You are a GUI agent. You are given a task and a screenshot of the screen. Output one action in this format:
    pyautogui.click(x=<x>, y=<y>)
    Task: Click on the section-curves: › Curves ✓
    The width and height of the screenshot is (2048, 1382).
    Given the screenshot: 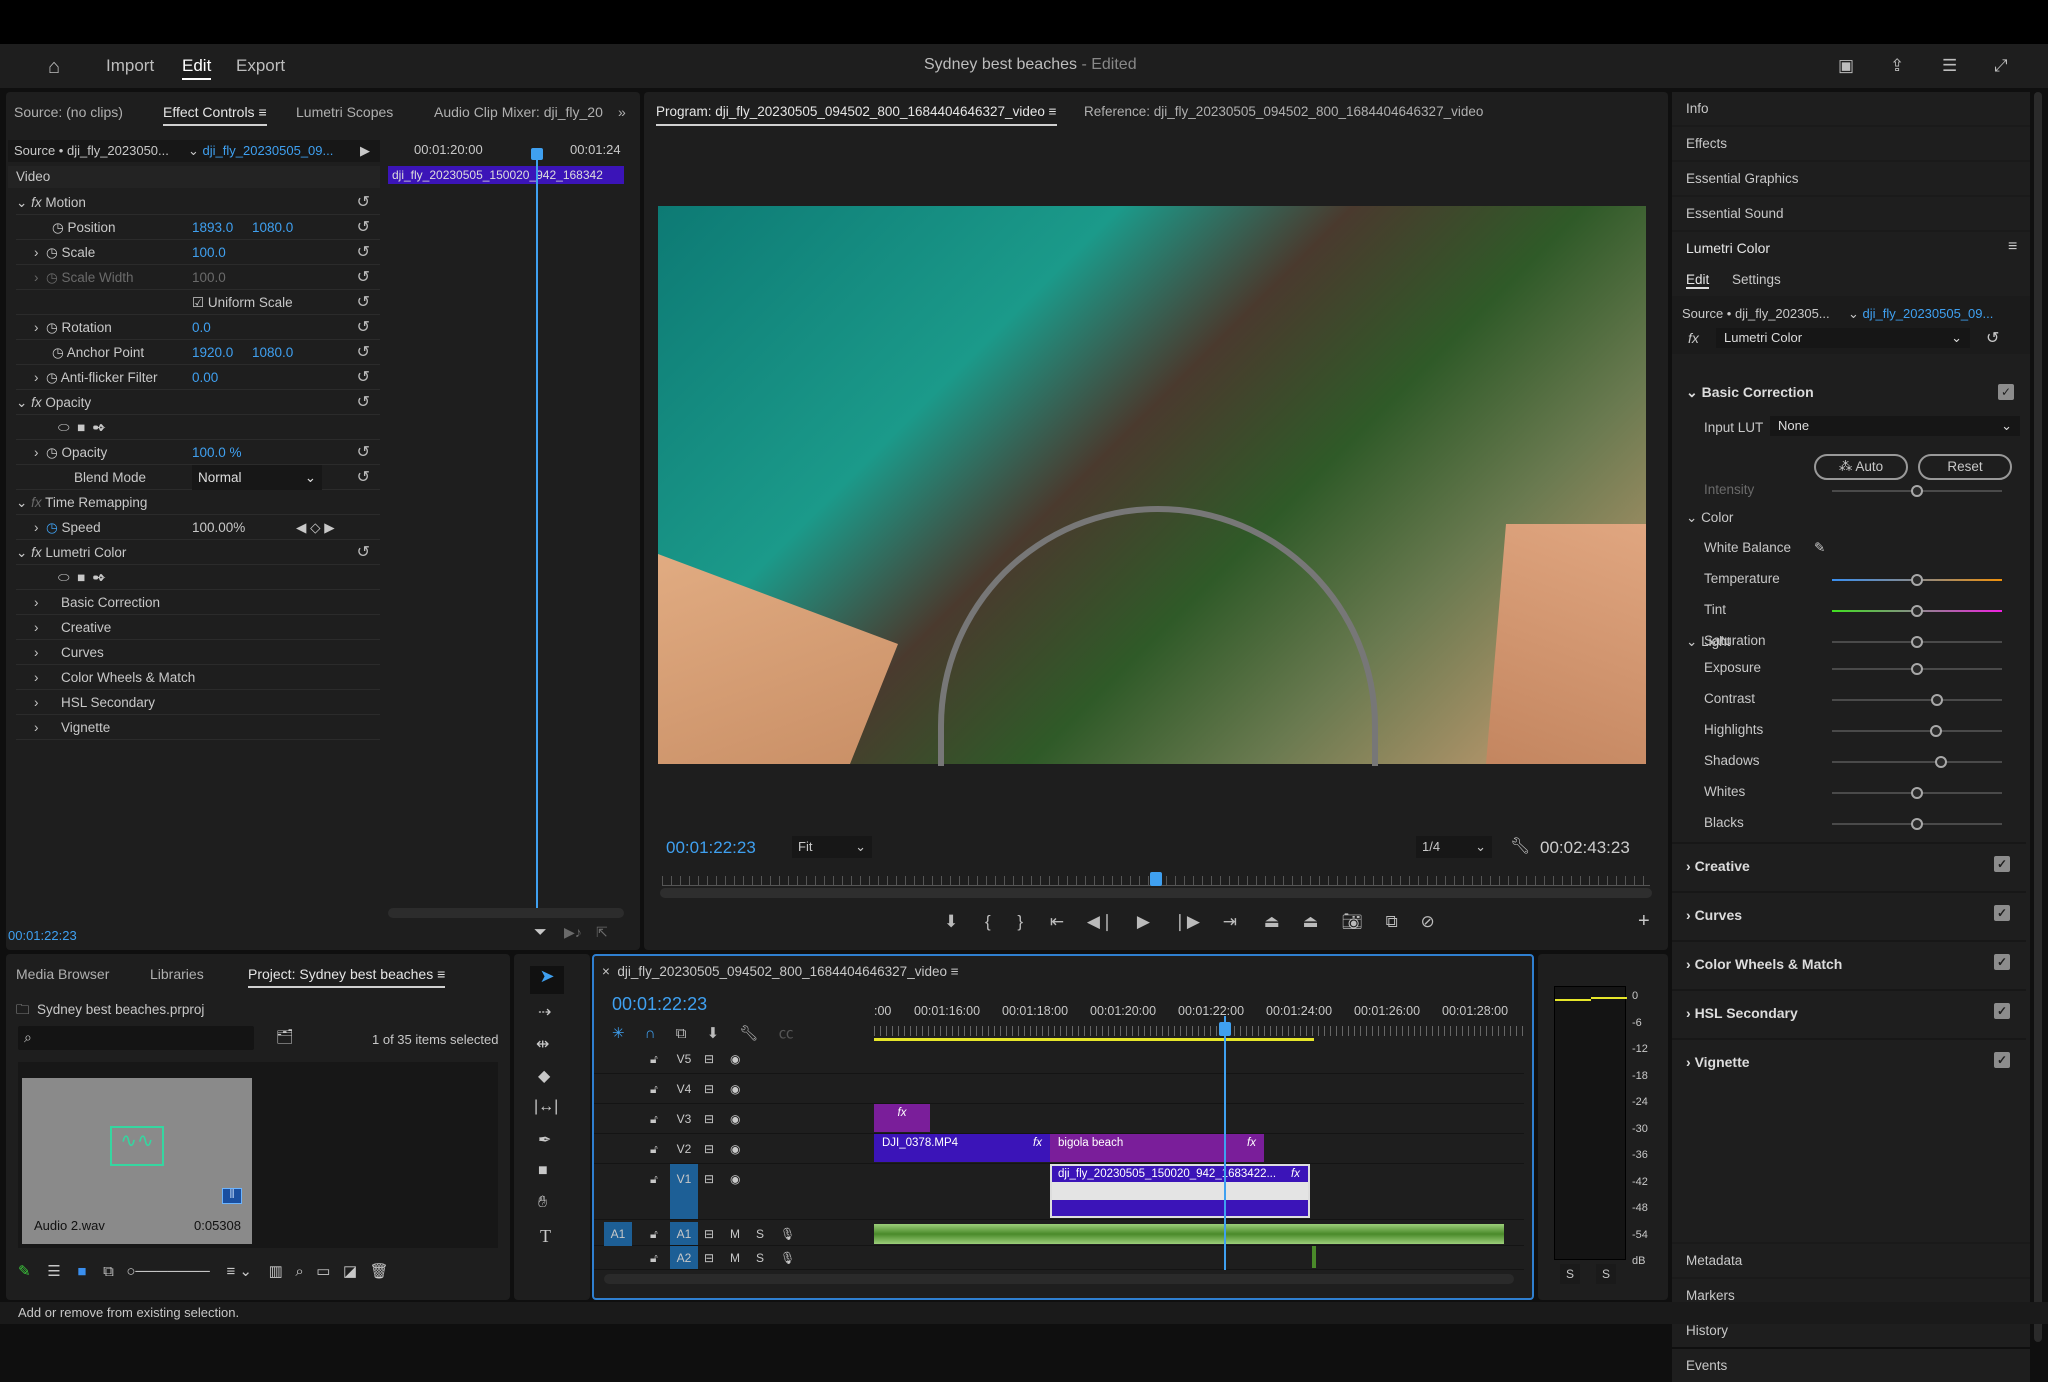 What is the action you would take?
    pyautogui.click(x=1849, y=915)
    